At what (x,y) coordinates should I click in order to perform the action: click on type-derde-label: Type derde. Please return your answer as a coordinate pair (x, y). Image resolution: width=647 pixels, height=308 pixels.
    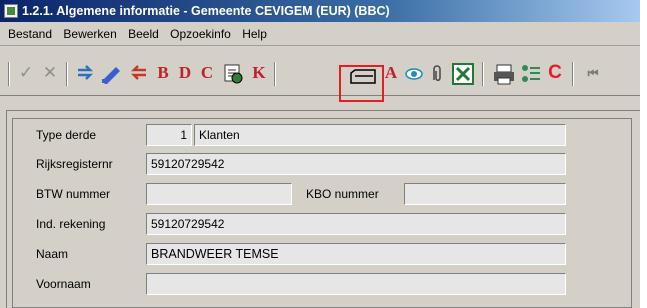
    Looking at the image, I should click on (66, 135).